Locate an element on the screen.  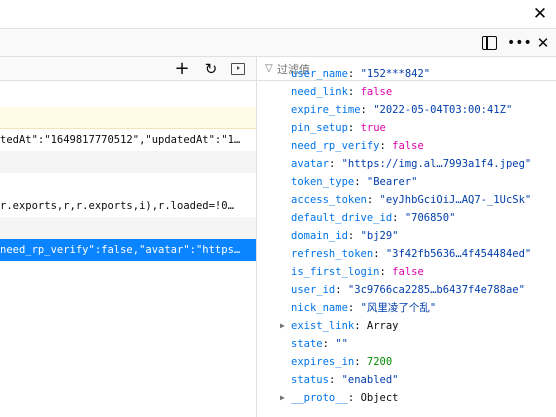
more-options-icon: ••• is located at coordinates (519, 43).